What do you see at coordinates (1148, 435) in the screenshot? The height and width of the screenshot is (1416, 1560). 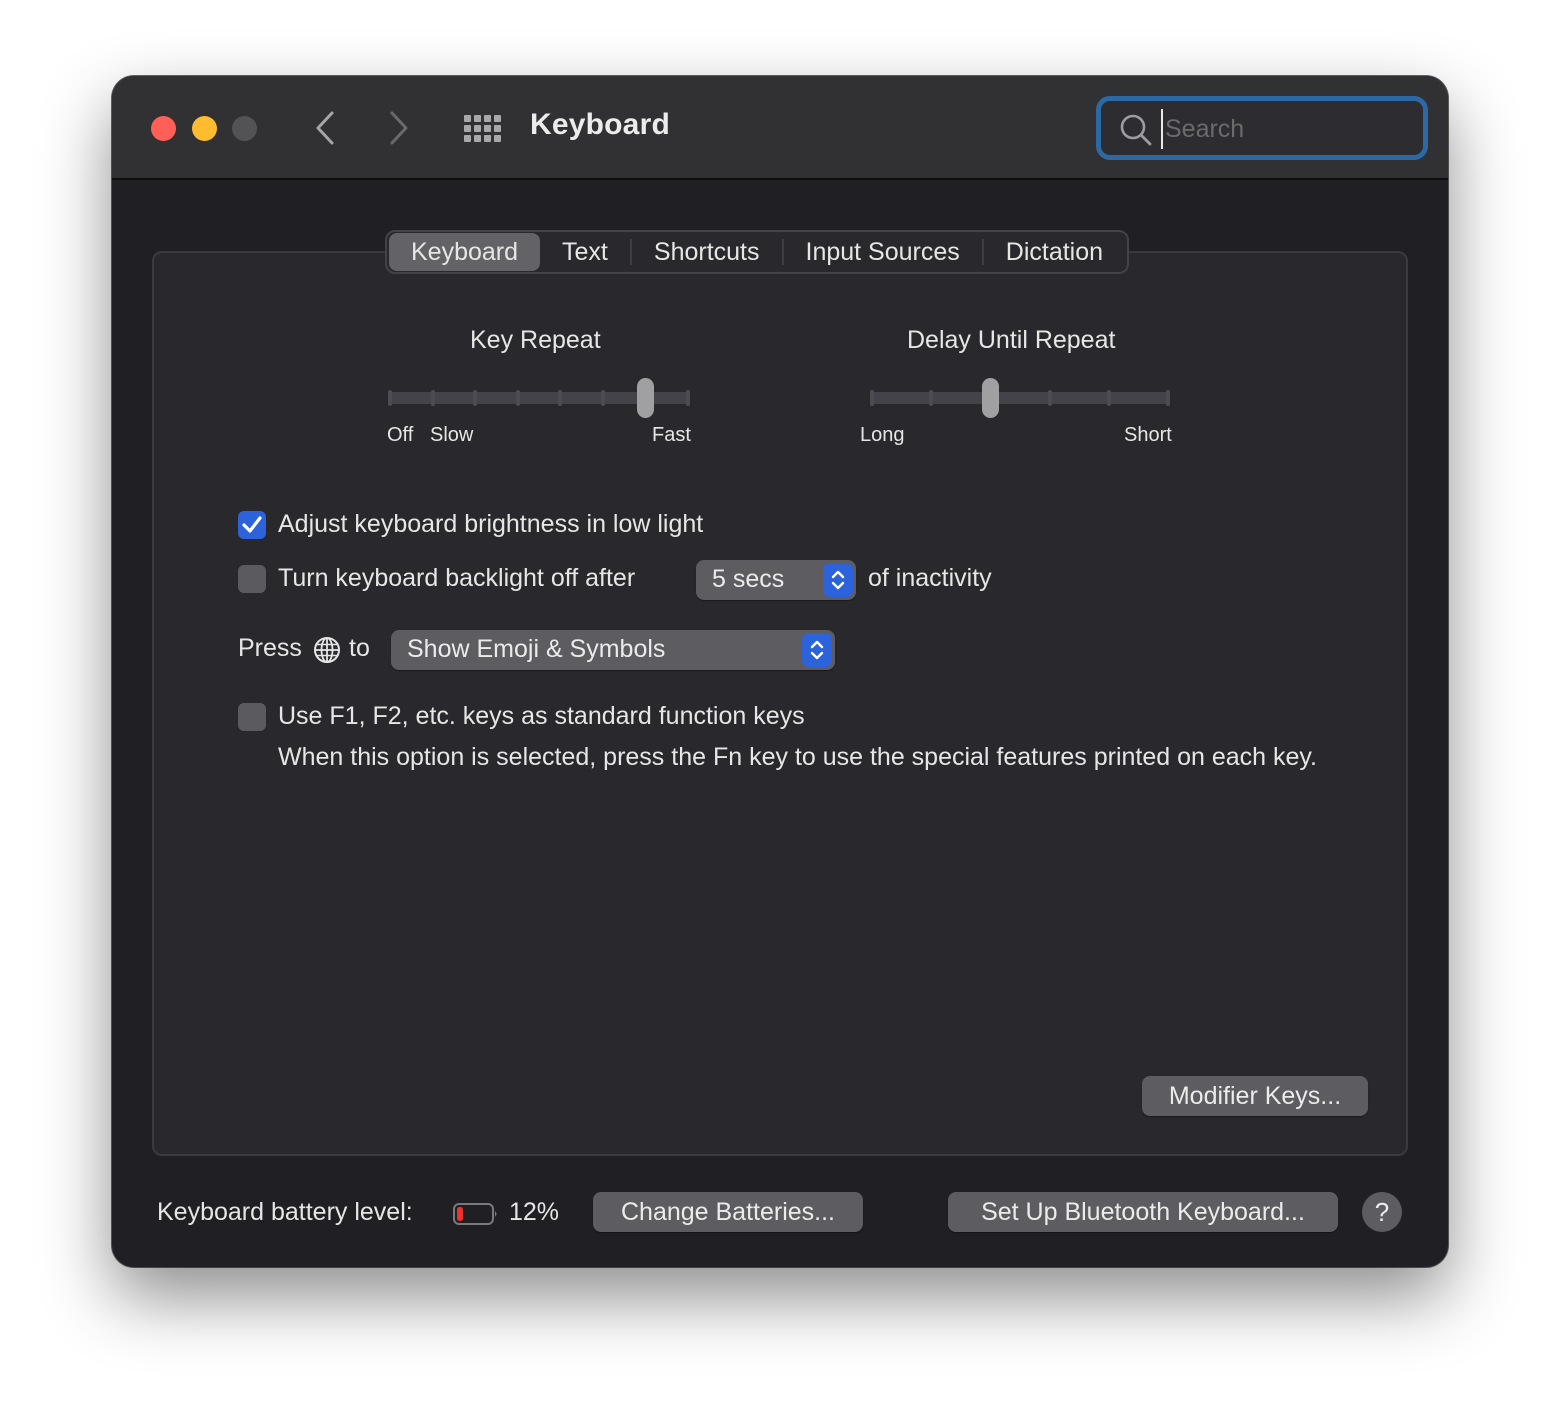 I see `delay-short-label: Short` at bounding box center [1148, 435].